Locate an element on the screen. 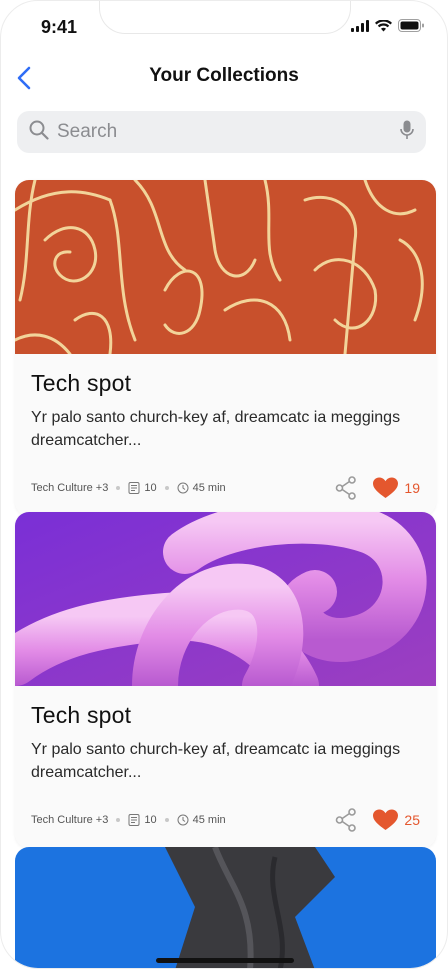  card-meta: Tech Culture +3 10 45 min 25 is located at coordinates (225, 820).